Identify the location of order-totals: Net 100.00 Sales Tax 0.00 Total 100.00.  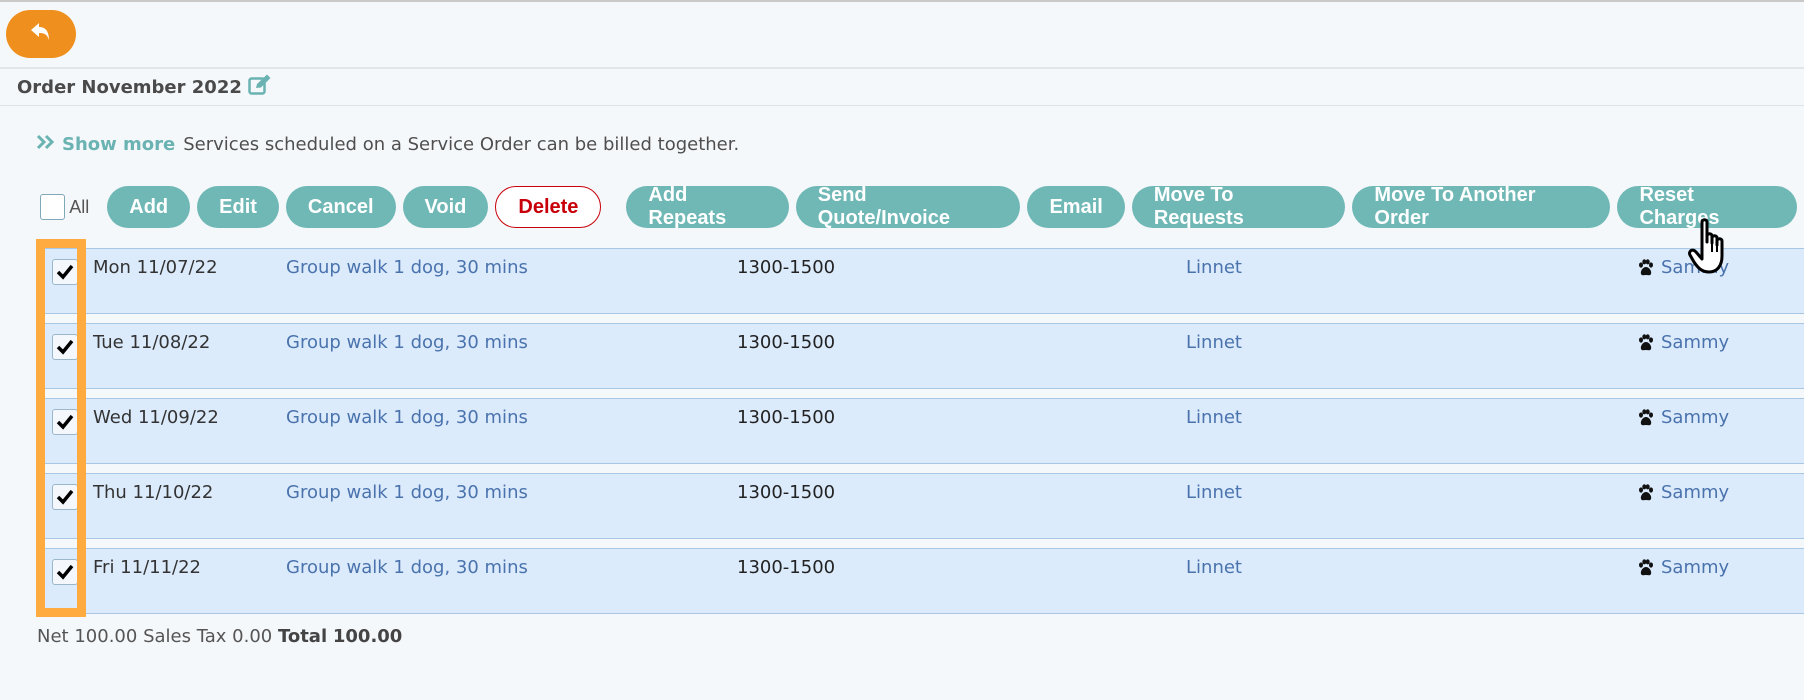
(219, 636).